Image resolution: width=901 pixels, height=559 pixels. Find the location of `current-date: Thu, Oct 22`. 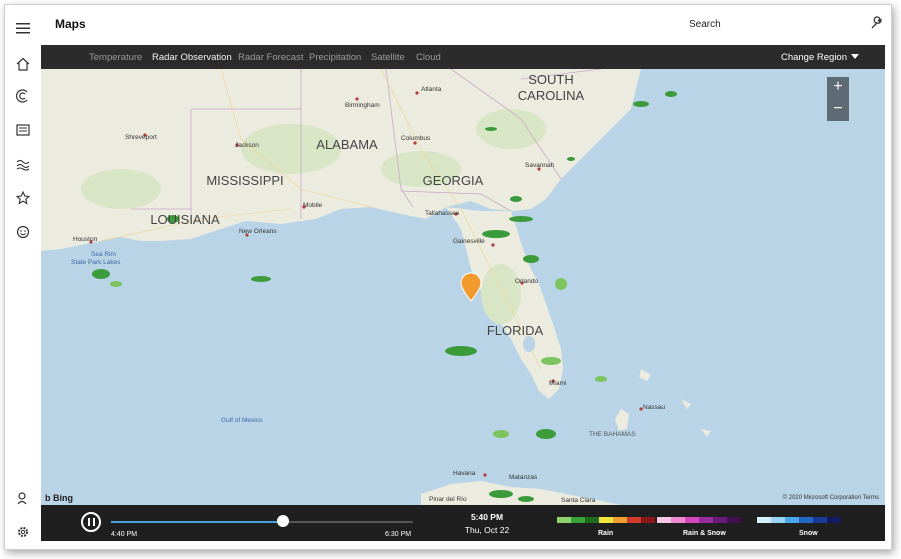

current-date: Thu, Oct 22 is located at coordinates (487, 530).